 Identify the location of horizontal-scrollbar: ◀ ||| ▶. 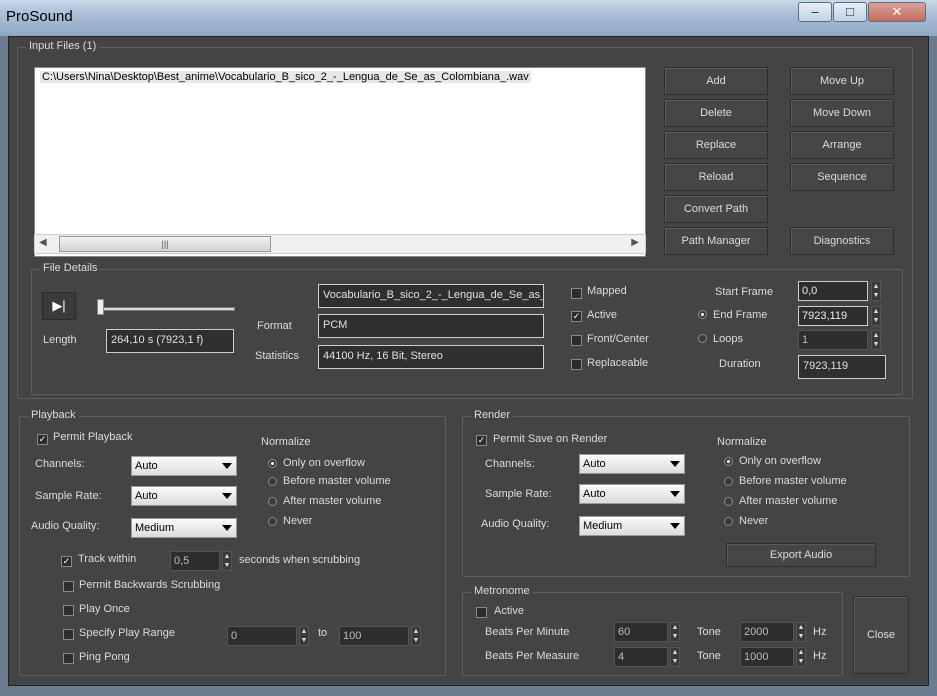
(340, 244).